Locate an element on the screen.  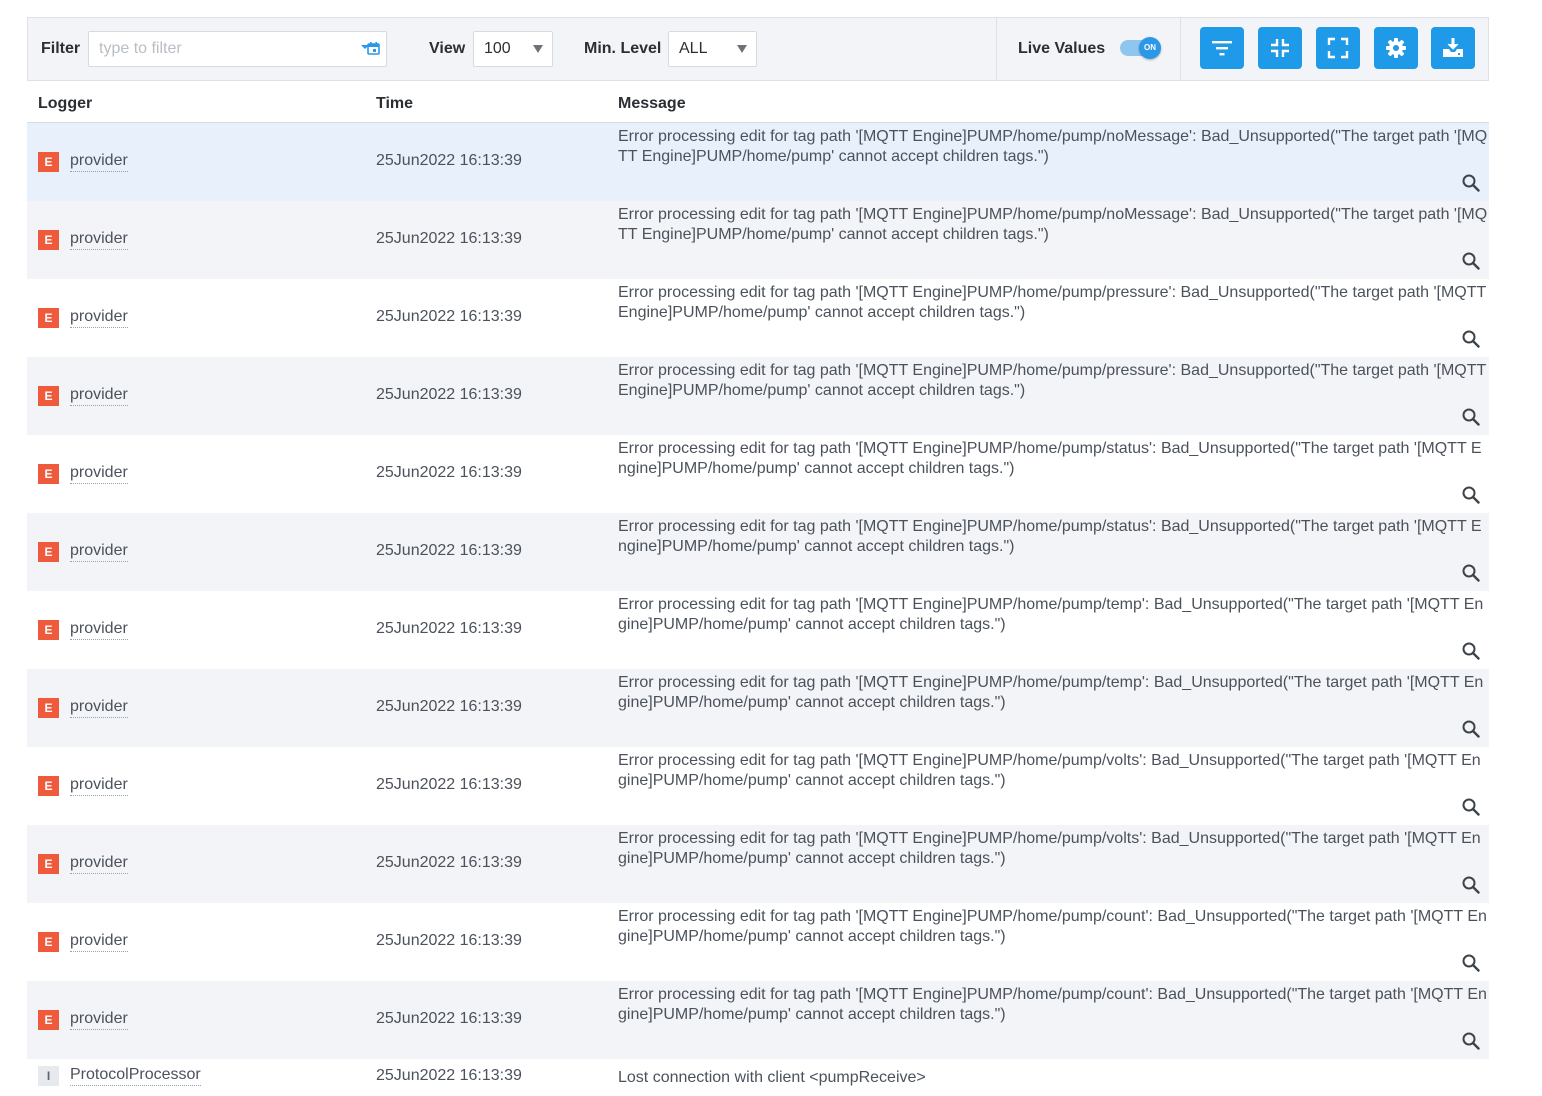
view-select-value: 100 is located at coordinates (497, 48).